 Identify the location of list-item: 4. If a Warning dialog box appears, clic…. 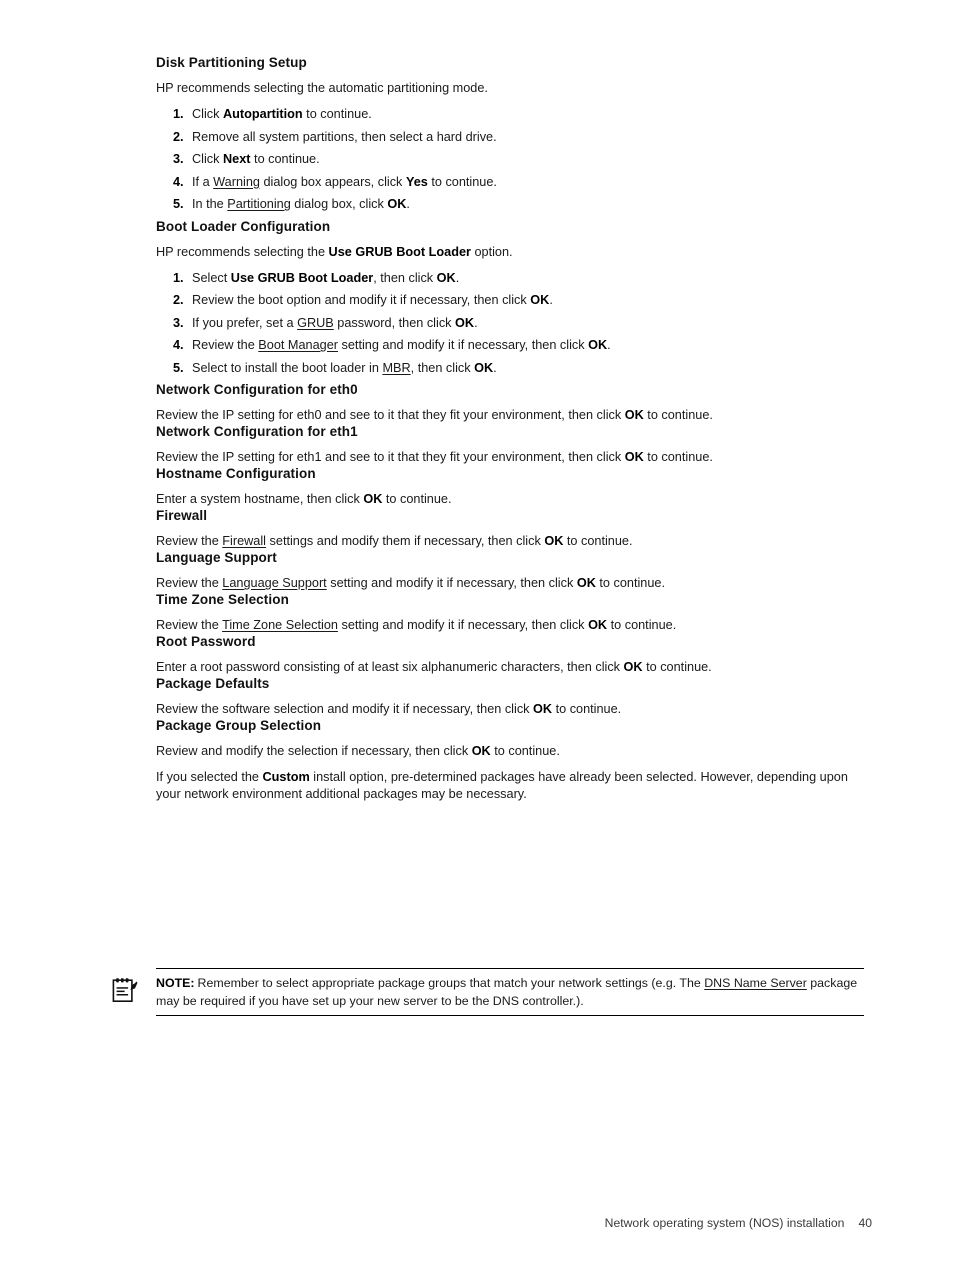
(511, 182).